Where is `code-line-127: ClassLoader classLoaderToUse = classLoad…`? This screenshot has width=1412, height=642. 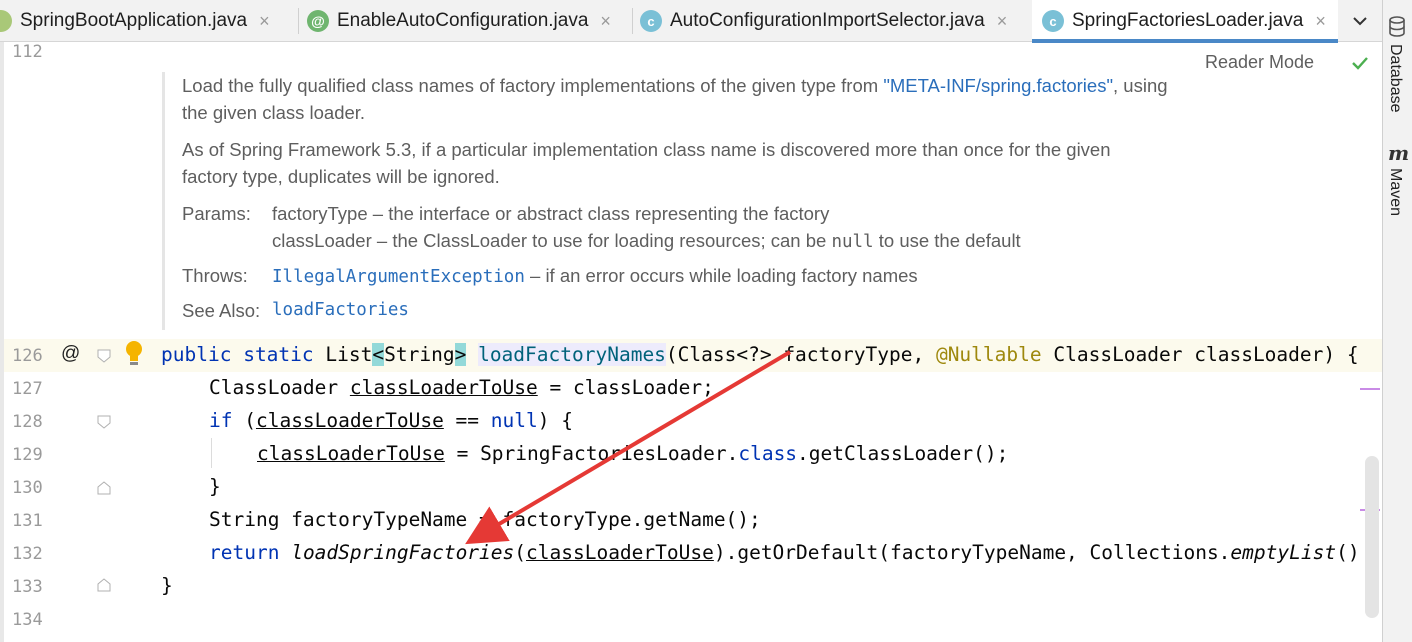 code-line-127: ClassLoader classLoaderToUse = classLoad… is located at coordinates (461, 387).